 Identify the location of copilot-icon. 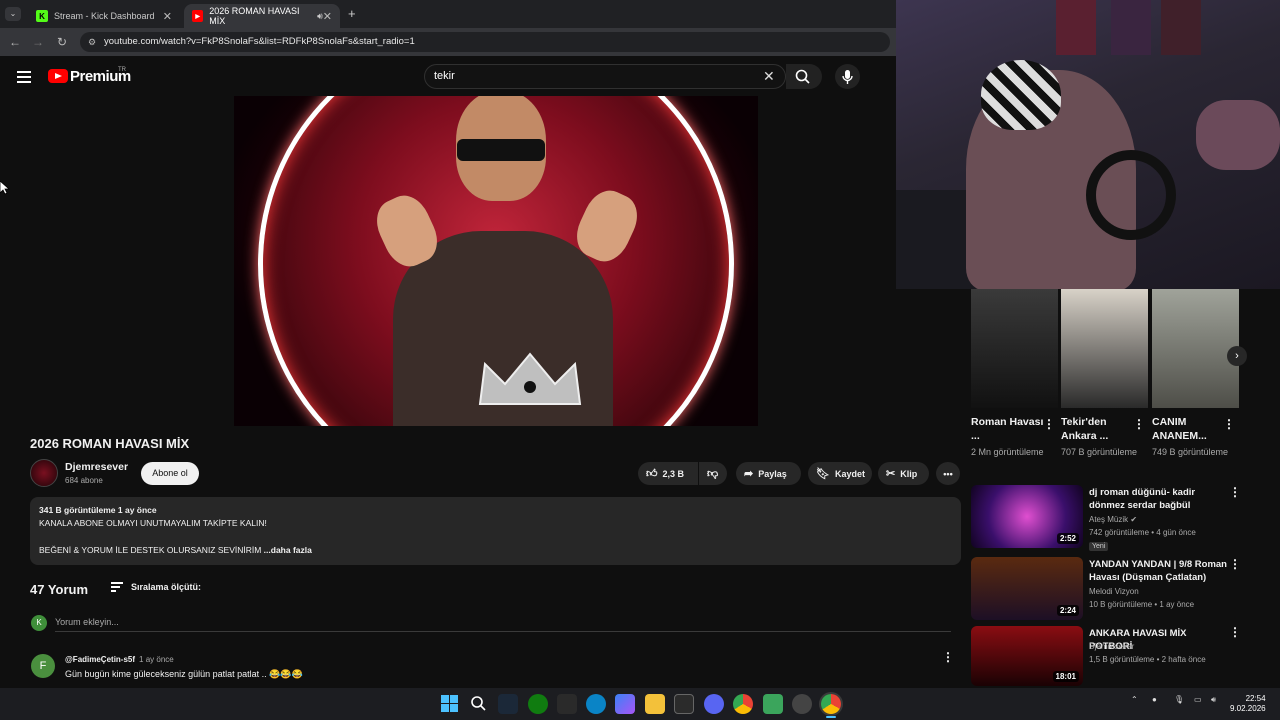
(625, 704).